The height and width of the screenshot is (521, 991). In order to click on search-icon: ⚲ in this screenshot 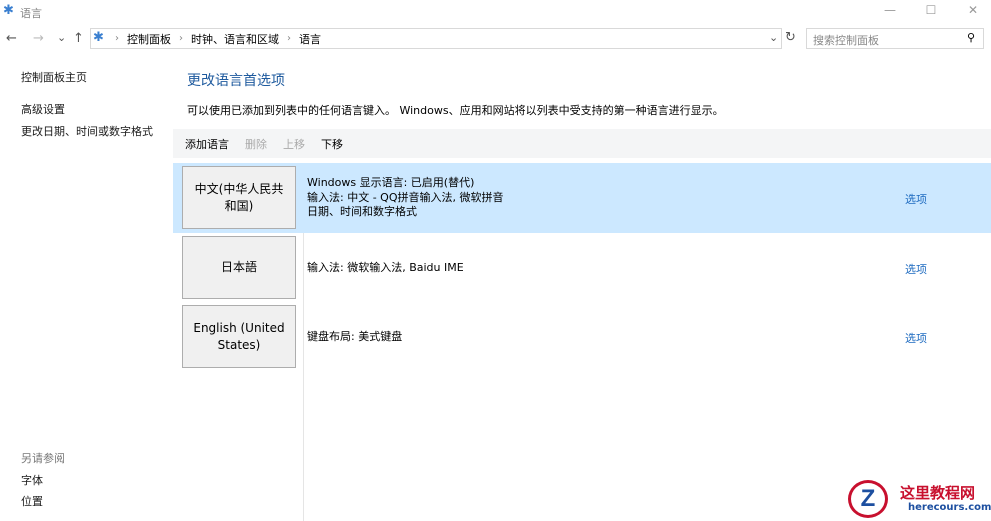, I will do `click(971, 37)`.